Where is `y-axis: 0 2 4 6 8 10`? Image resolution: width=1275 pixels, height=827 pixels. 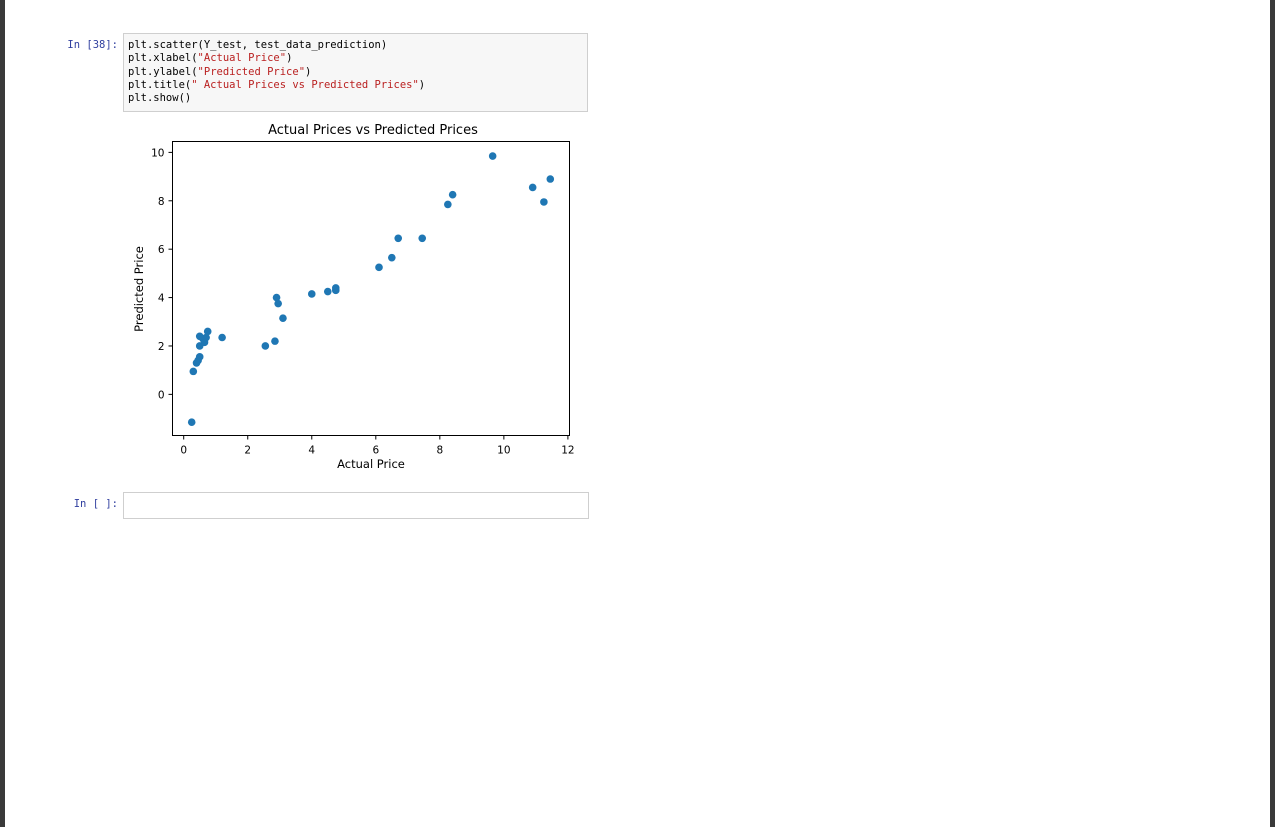
y-axis: 0 2 4 6 8 10 is located at coordinates (162, 274).